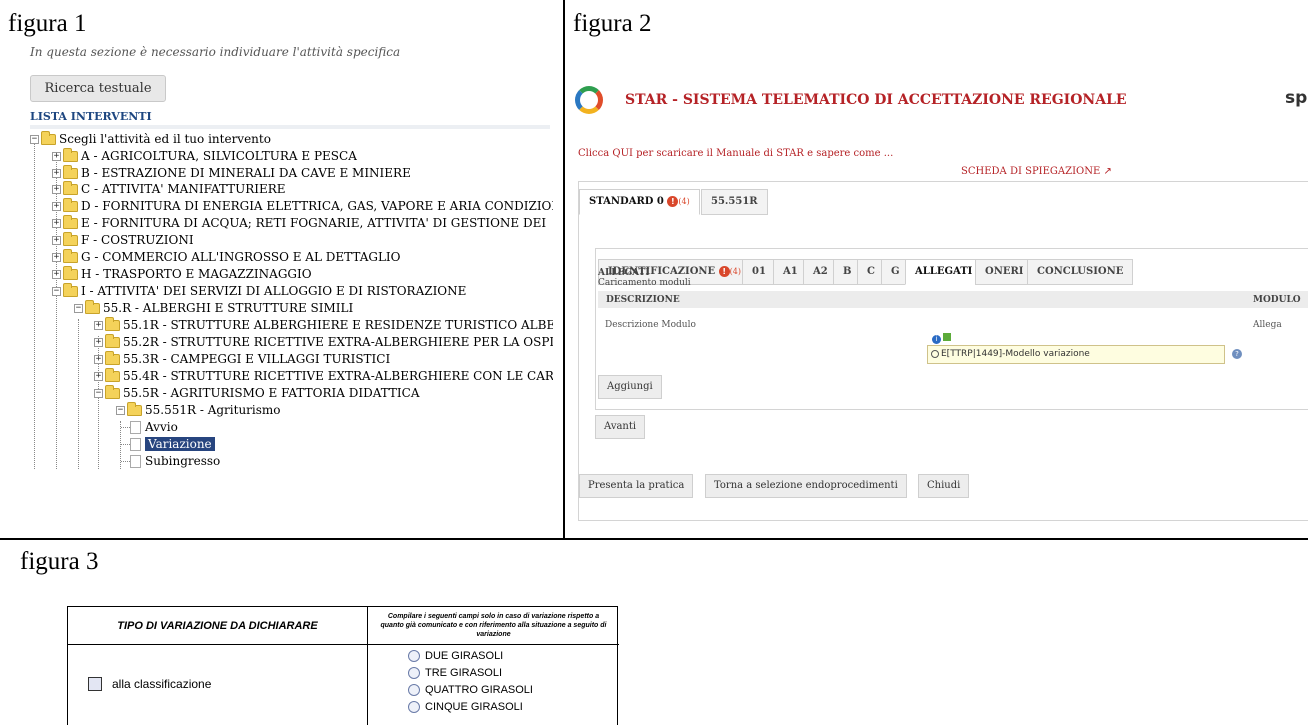 The image size is (1308, 725). I want to click on tab-01: 01, so click(759, 272).